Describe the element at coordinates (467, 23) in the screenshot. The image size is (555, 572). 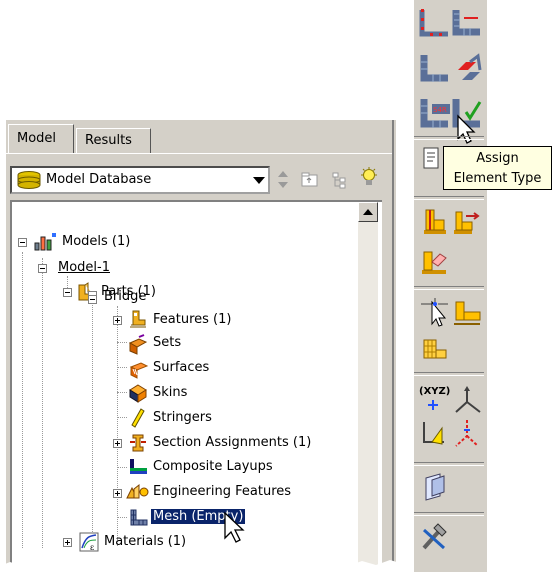
I see `seed-edges-icon` at that location.